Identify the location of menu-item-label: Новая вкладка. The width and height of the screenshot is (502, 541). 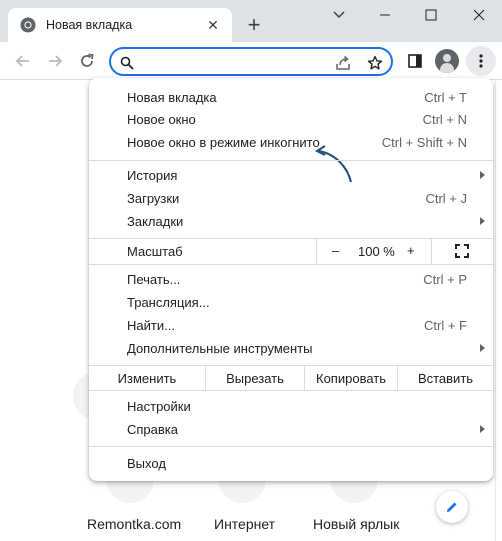
(172, 97).